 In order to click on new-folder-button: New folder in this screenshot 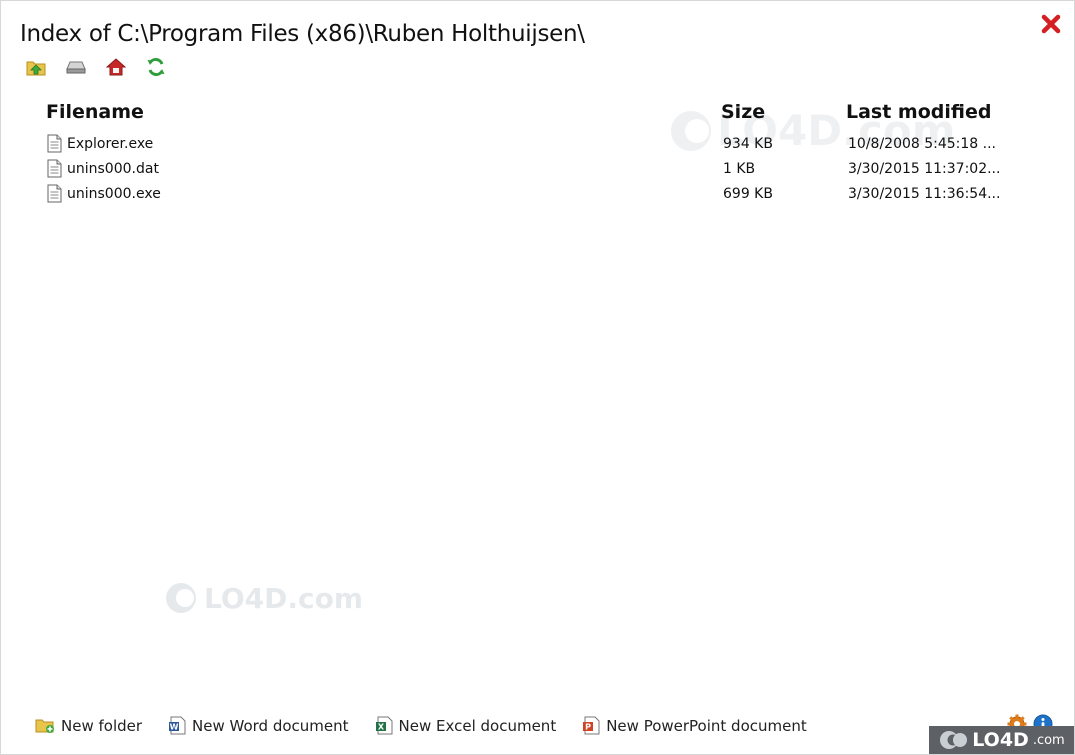, I will do `click(88, 726)`.